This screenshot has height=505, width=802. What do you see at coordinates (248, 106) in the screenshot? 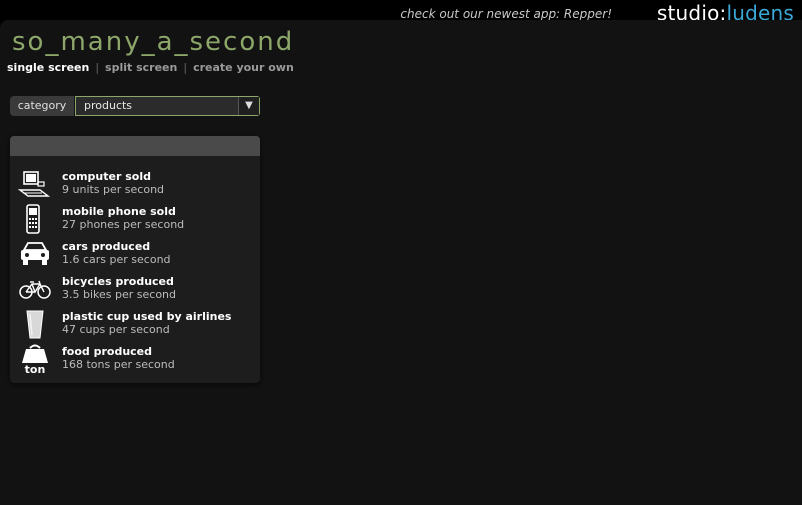
I see `dropdown-arrow-icon: ▼` at bounding box center [248, 106].